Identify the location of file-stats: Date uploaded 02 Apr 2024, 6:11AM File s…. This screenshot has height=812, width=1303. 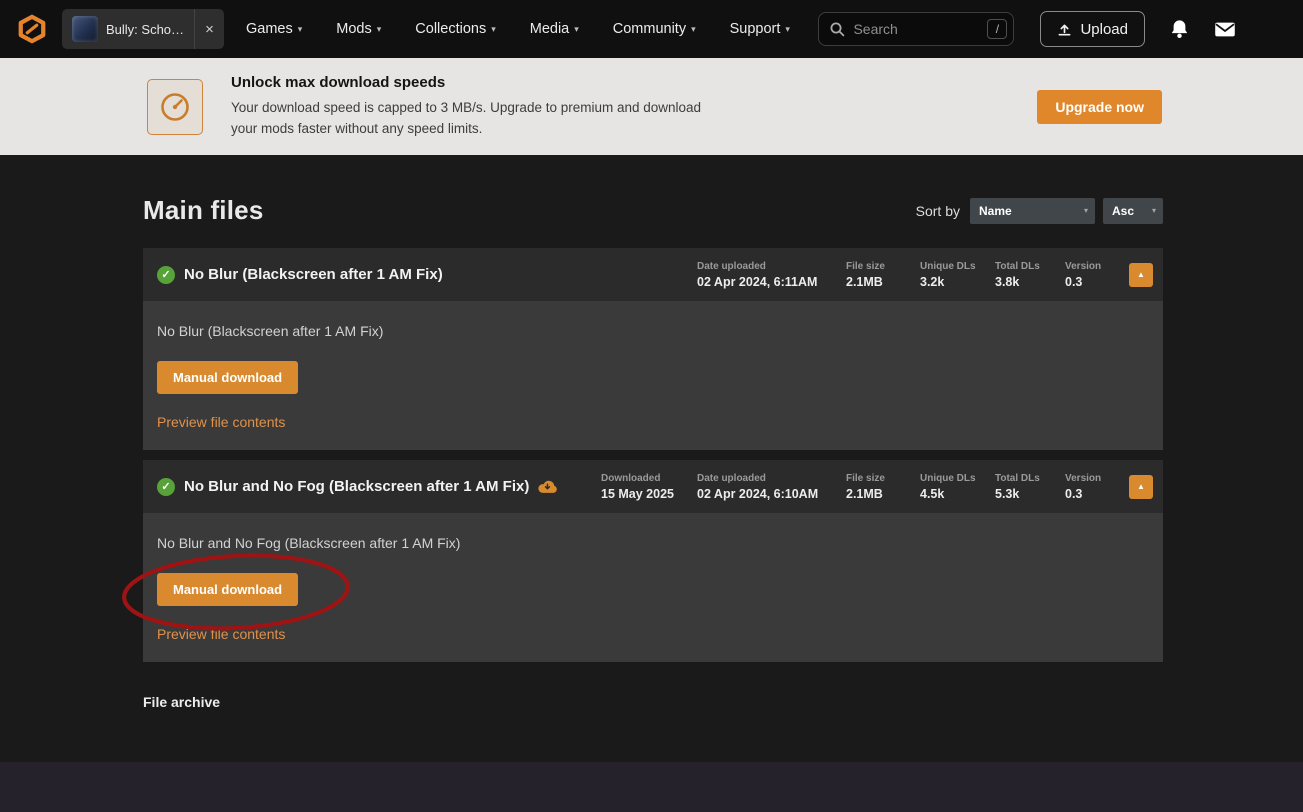
(906, 275).